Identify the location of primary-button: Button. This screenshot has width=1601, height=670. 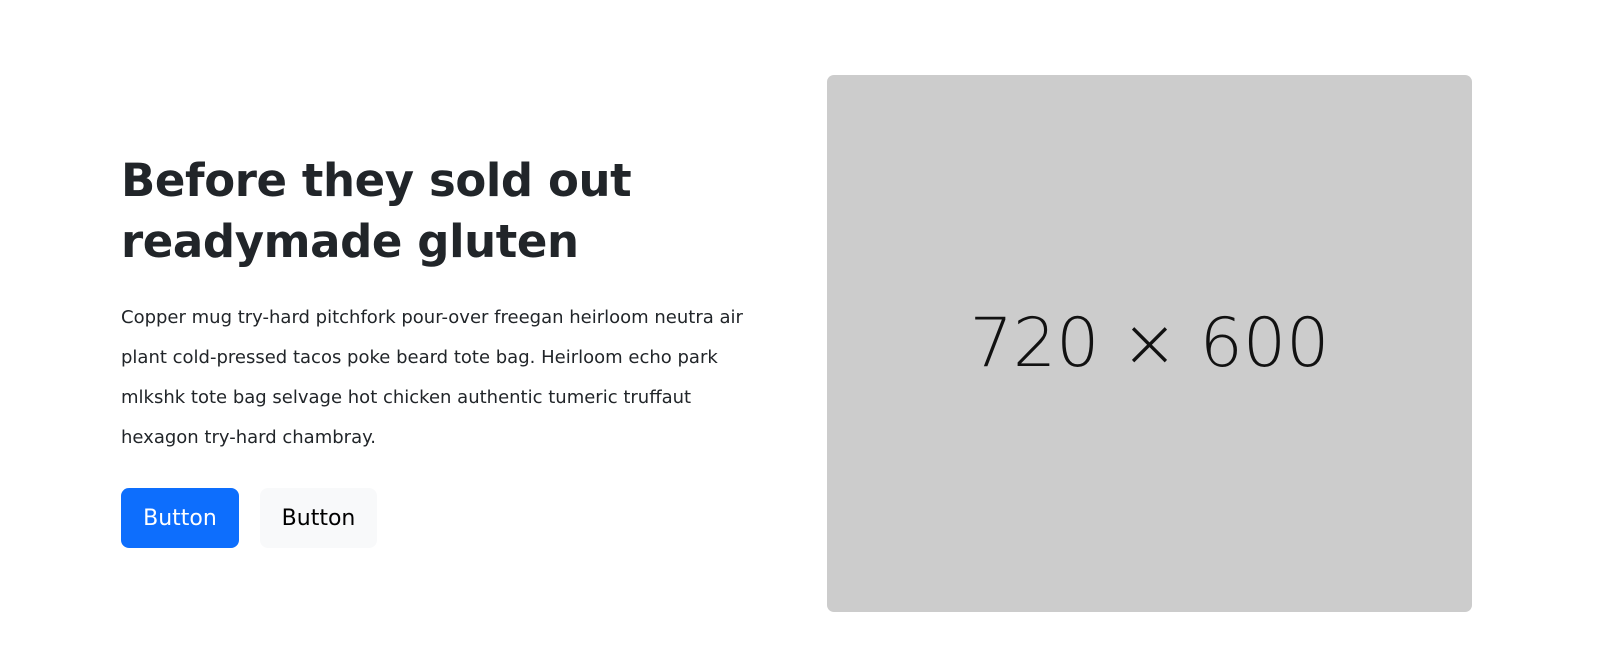
(180, 518).